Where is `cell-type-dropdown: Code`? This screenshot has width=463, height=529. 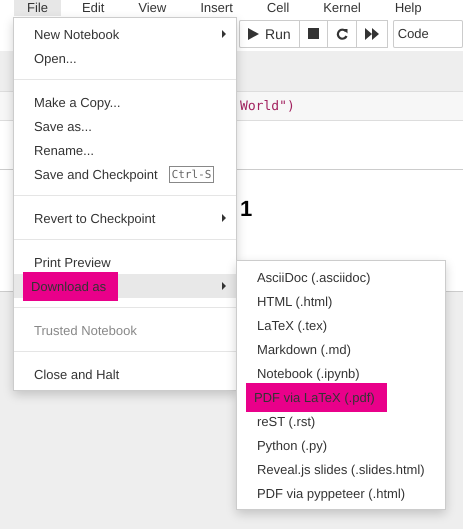
cell-type-dropdown: Code is located at coordinates (427, 34).